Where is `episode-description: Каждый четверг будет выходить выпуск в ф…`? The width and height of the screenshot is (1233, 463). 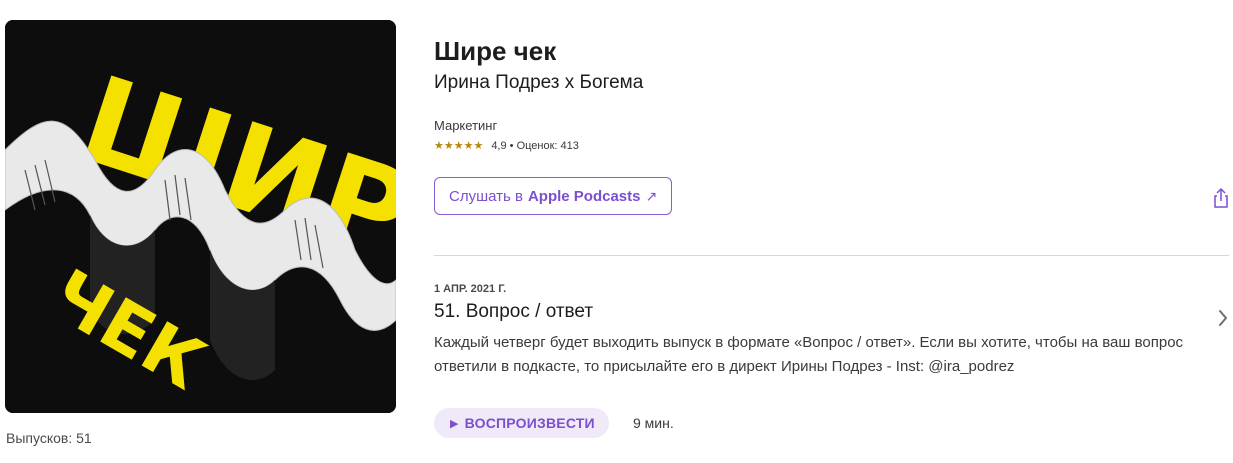 episode-description: Каждый четверг будет выходить выпуск в ф… is located at coordinates (809, 354).